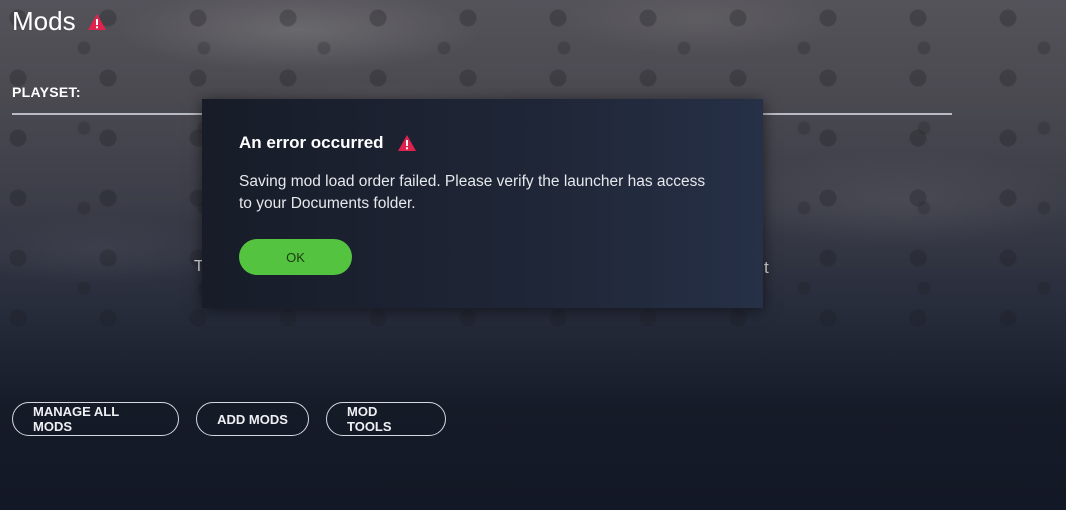 This screenshot has width=1066, height=510. What do you see at coordinates (311, 142) in the screenshot?
I see `dialog-title: An error occurred` at bounding box center [311, 142].